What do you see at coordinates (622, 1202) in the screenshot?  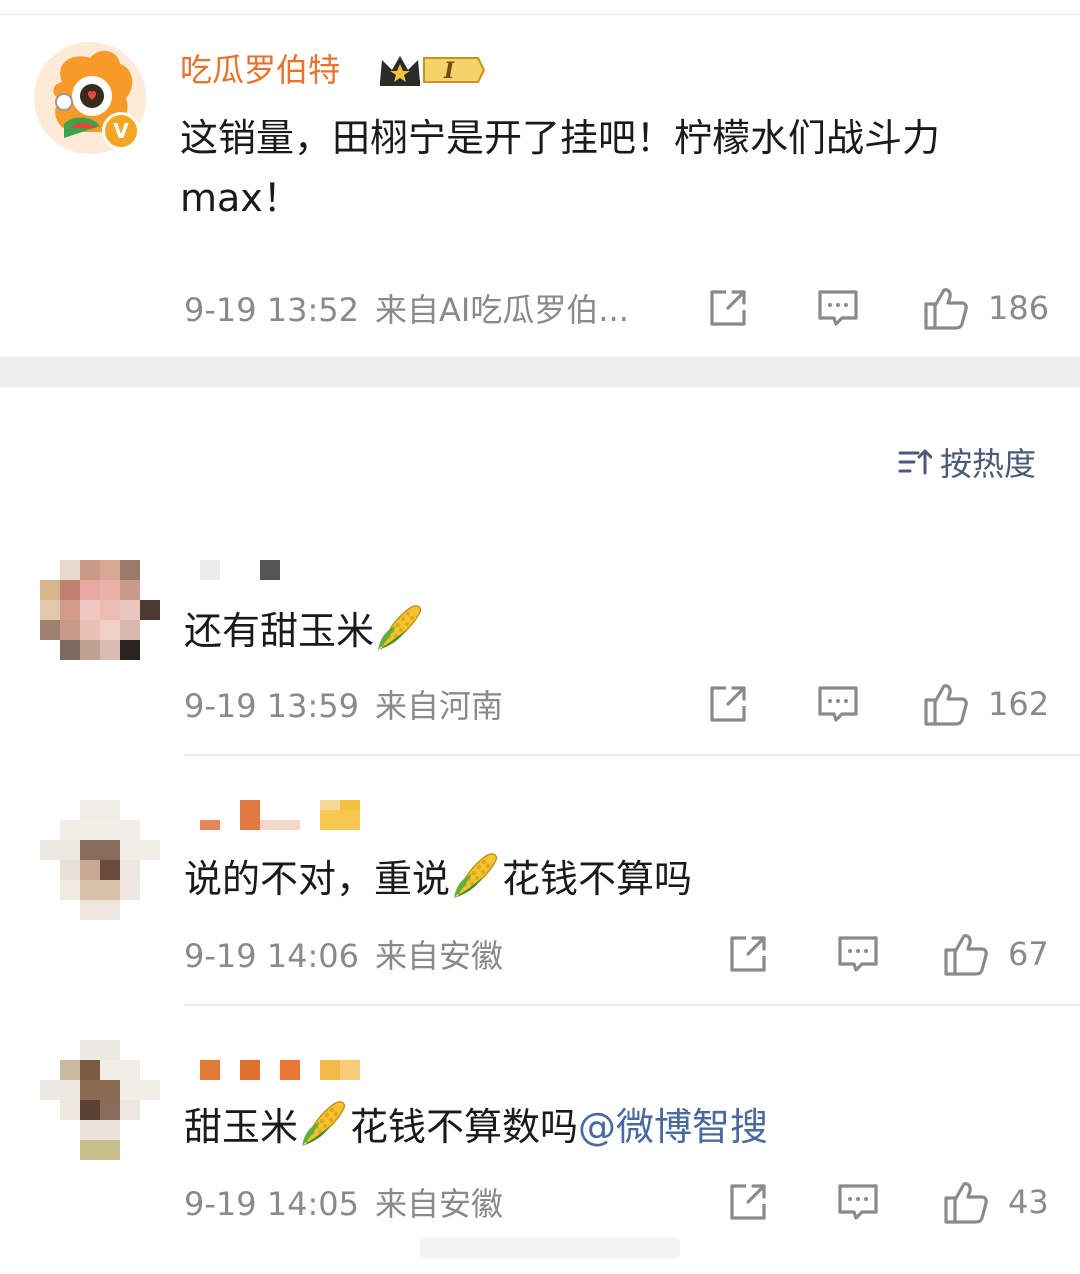 I see `comment-meta: 9-19 14:05 来自安徽 43` at bounding box center [622, 1202].